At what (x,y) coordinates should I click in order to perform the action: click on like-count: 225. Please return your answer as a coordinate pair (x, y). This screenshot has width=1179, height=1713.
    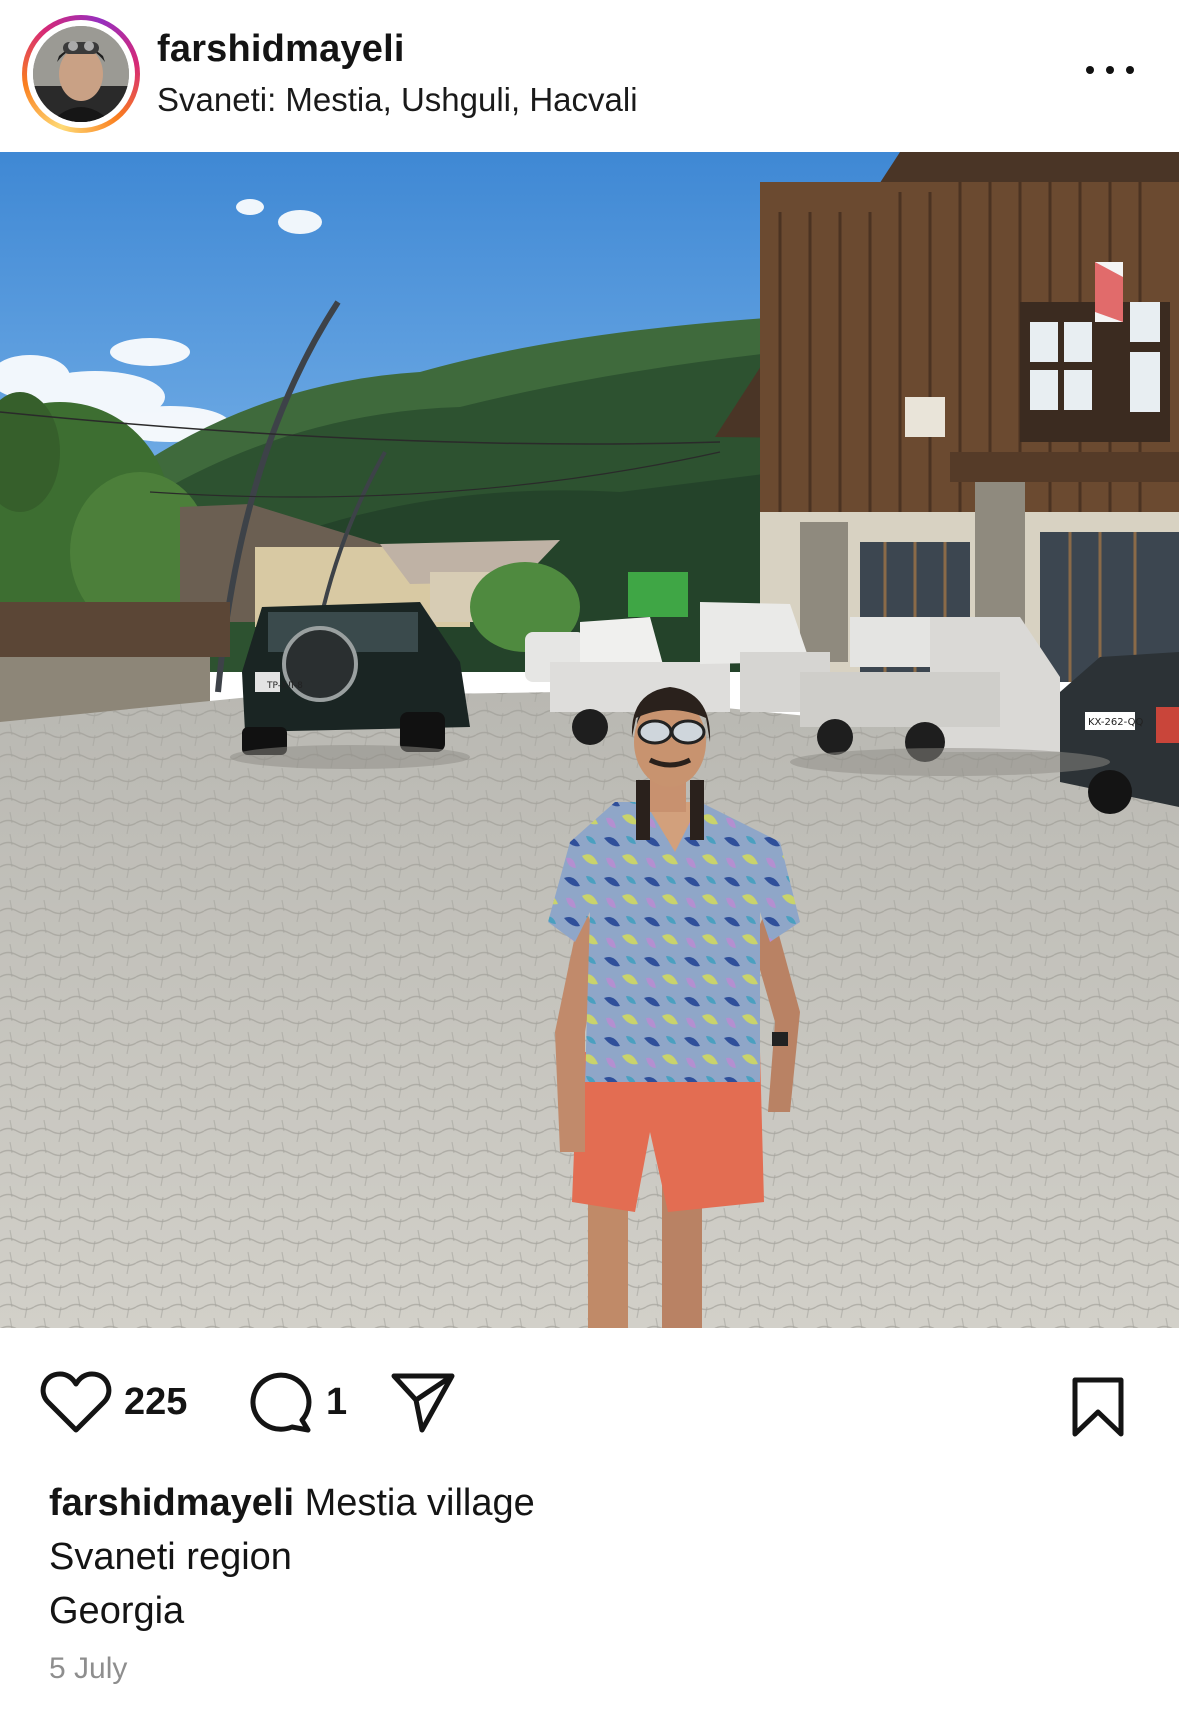
    Looking at the image, I should click on (155, 1402).